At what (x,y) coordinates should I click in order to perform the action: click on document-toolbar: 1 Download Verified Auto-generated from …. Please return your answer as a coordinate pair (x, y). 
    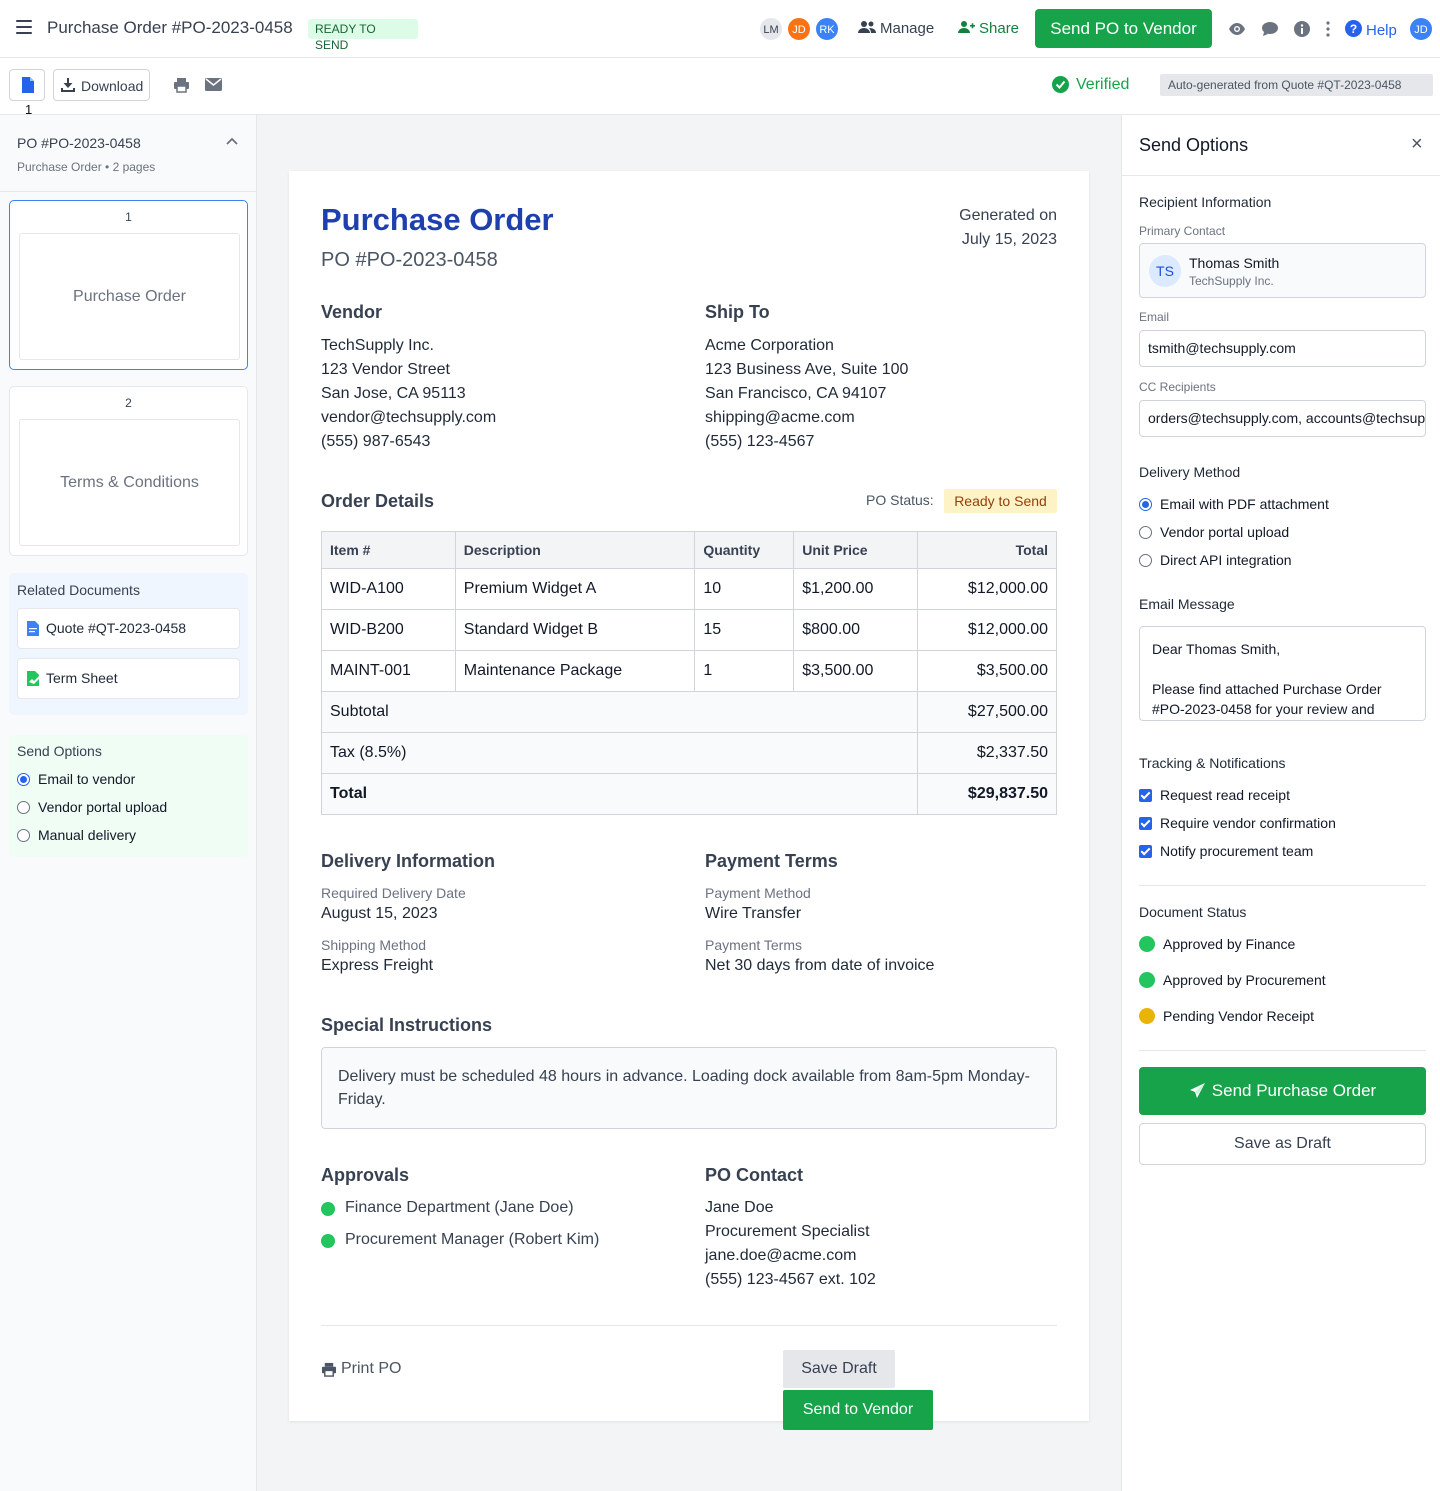
    Looking at the image, I should click on (720, 87).